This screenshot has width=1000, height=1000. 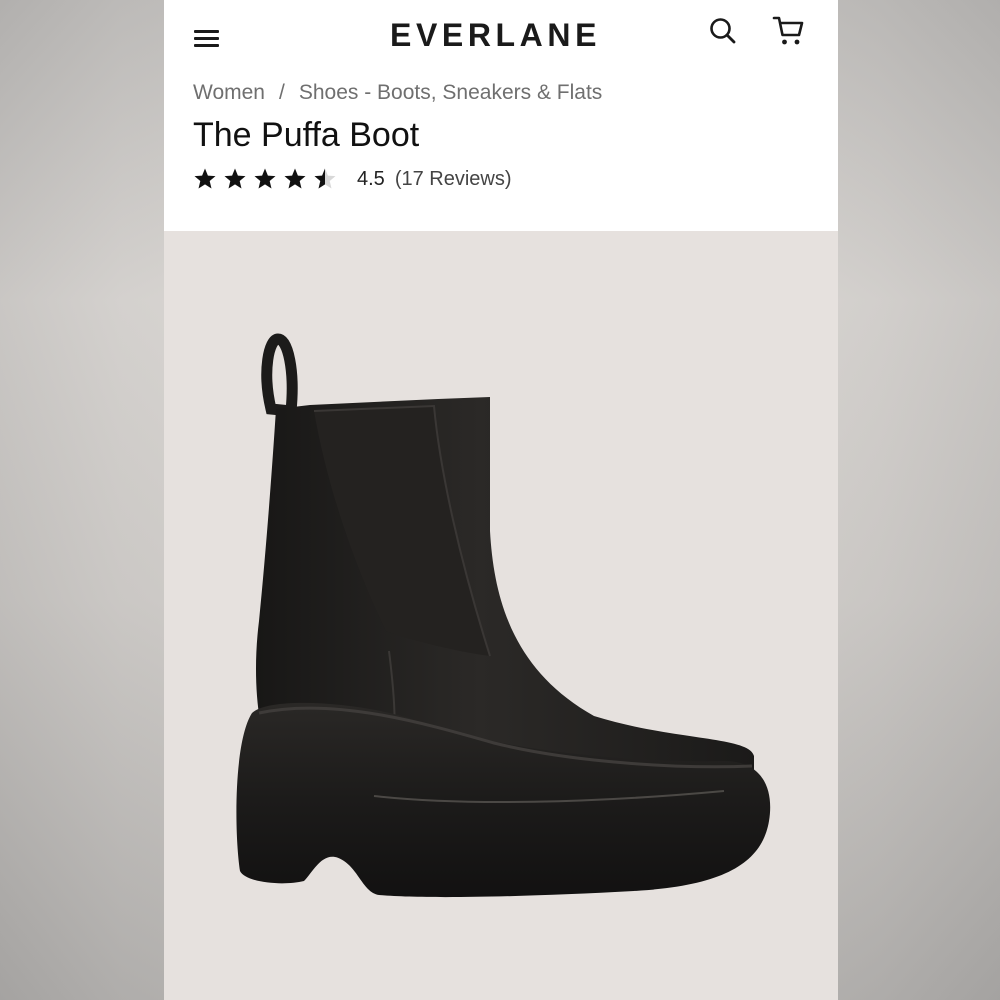 What do you see at coordinates (352, 179) in the screenshot?
I see `product-rating: 4.5 (17 Reviews)` at bounding box center [352, 179].